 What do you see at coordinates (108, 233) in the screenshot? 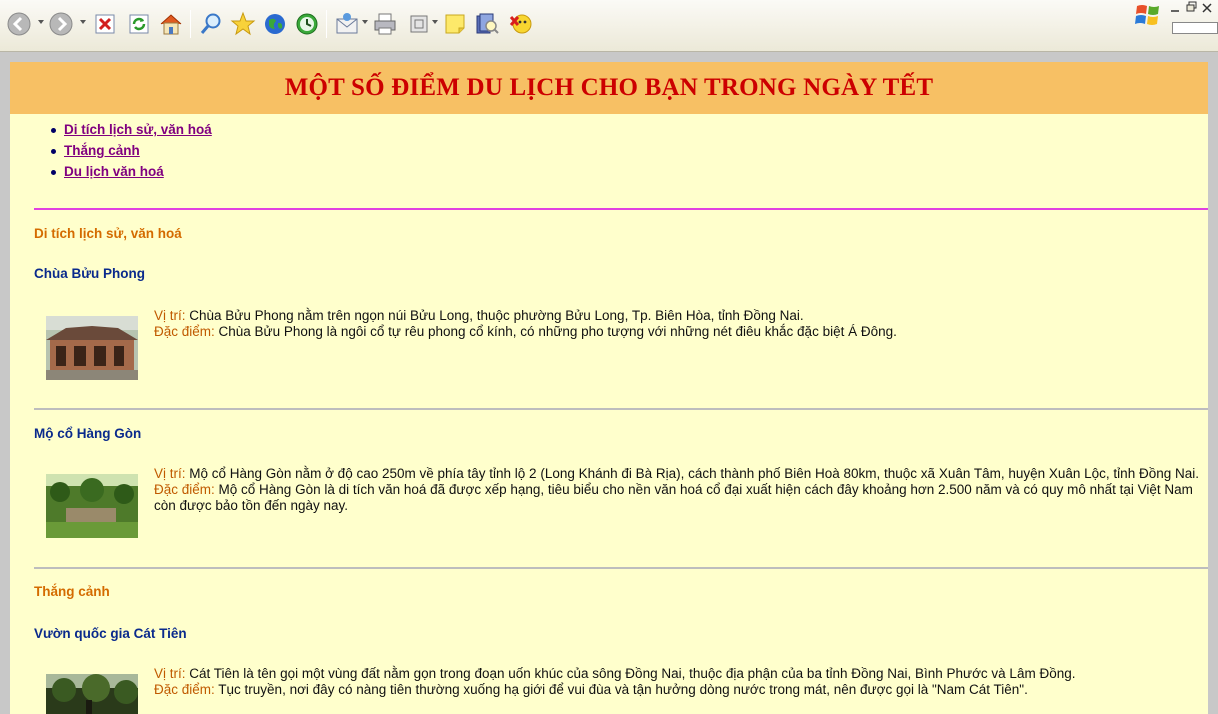
I see `section-title: Di tích lịch sử, văn hoá` at bounding box center [108, 233].